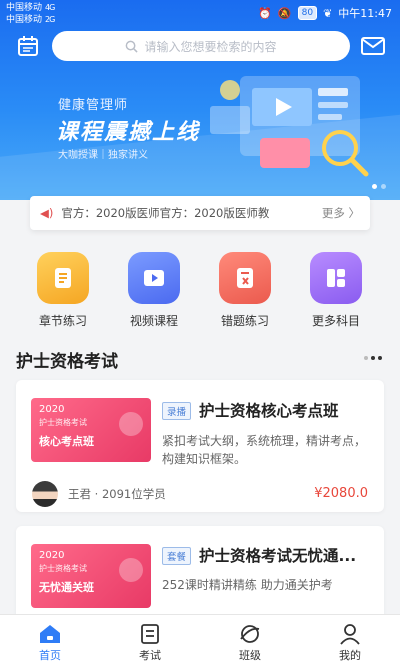  Describe the element at coordinates (150, 655) in the screenshot. I see `tab-label: 考试` at that location.